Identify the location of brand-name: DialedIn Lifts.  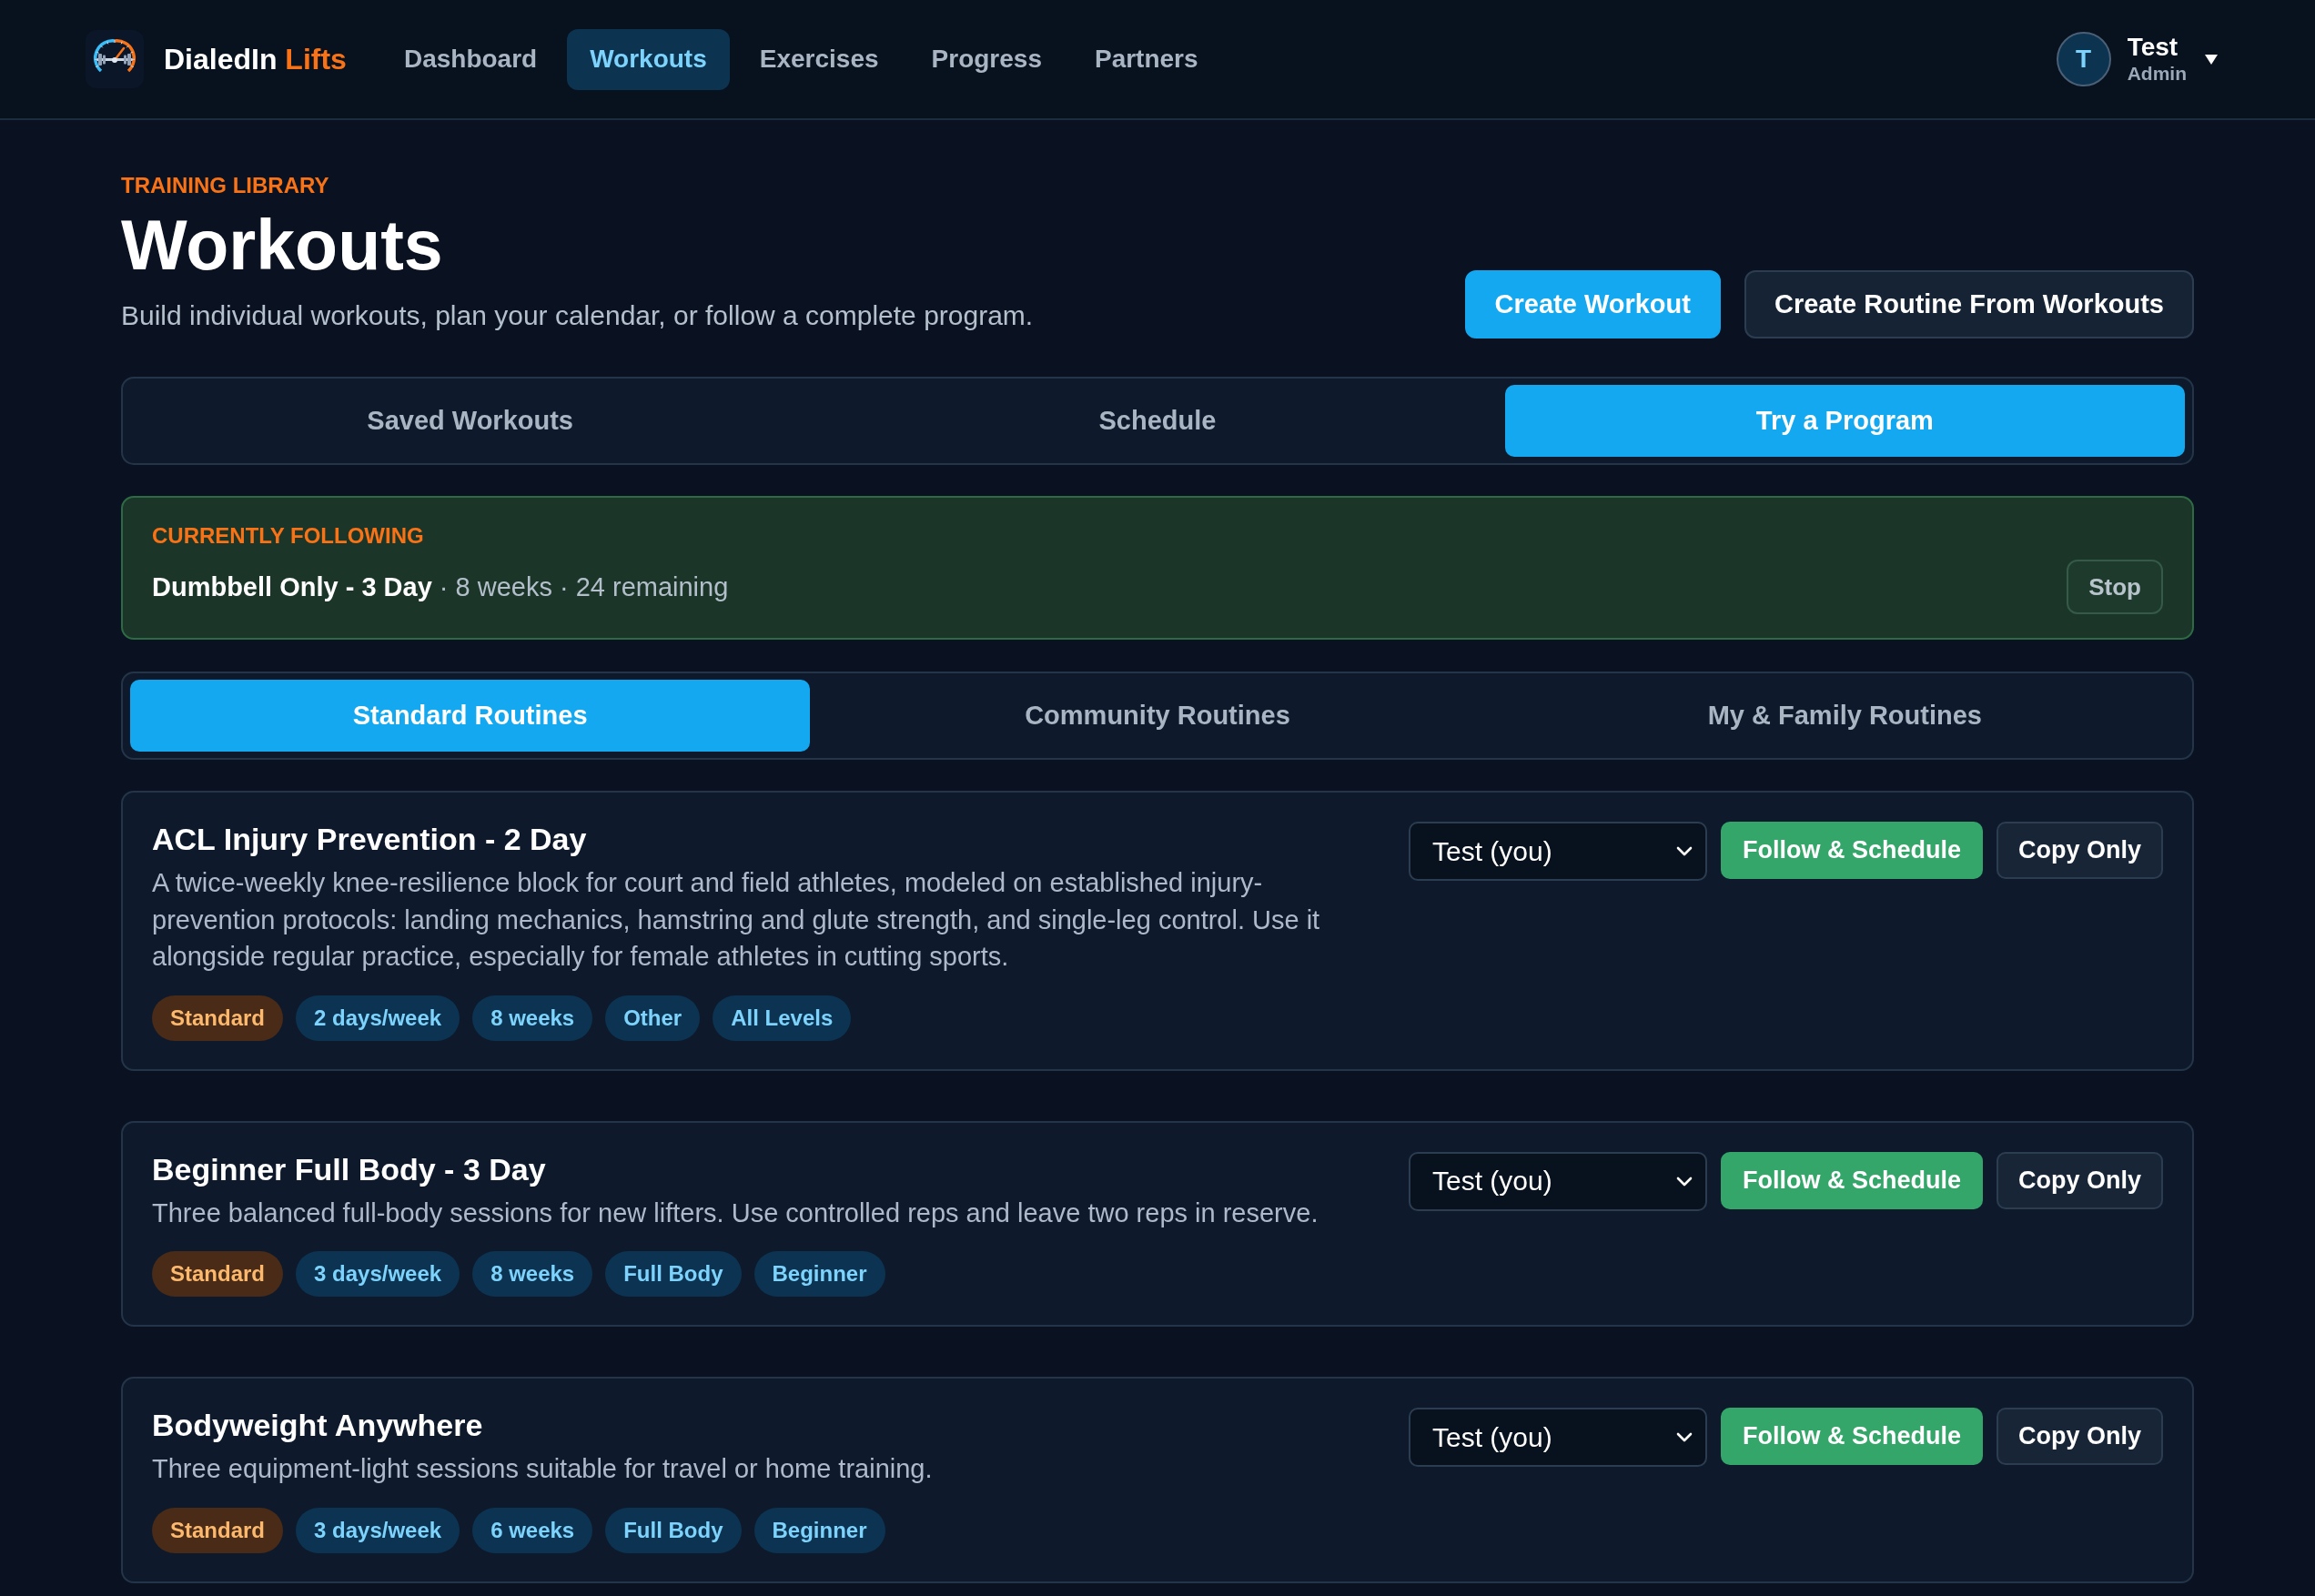
(256, 59).